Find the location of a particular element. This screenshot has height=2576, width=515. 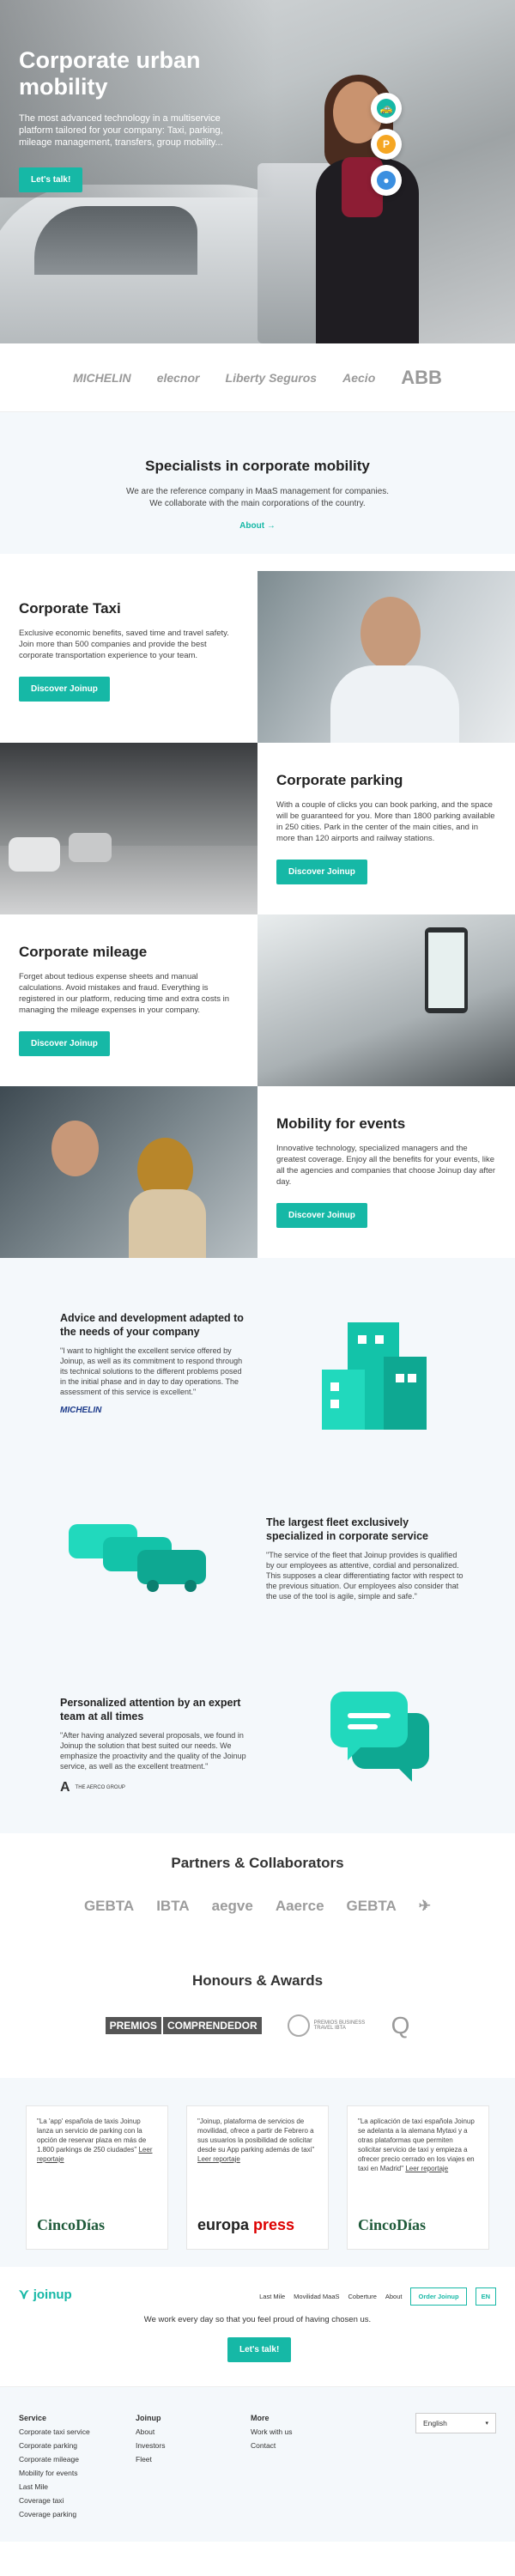

honours-title: Honours & Awards is located at coordinates (257, 1981).